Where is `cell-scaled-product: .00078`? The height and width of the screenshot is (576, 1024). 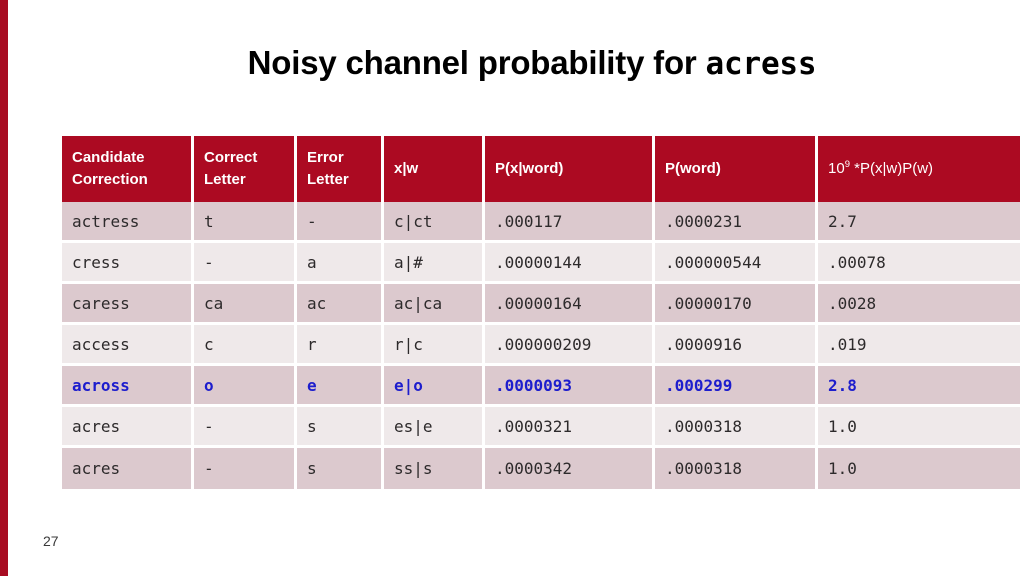 cell-scaled-product: .00078 is located at coordinates (919, 263).